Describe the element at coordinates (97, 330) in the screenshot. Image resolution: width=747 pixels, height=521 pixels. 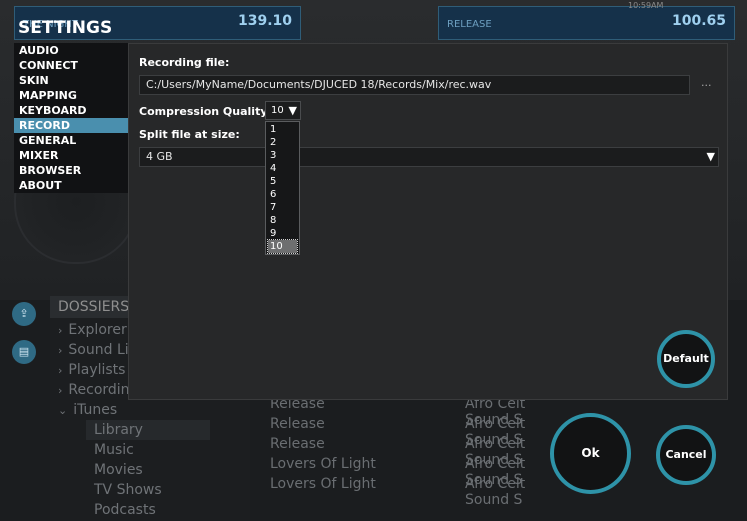
I see `tree-item-label: Explorer` at that location.